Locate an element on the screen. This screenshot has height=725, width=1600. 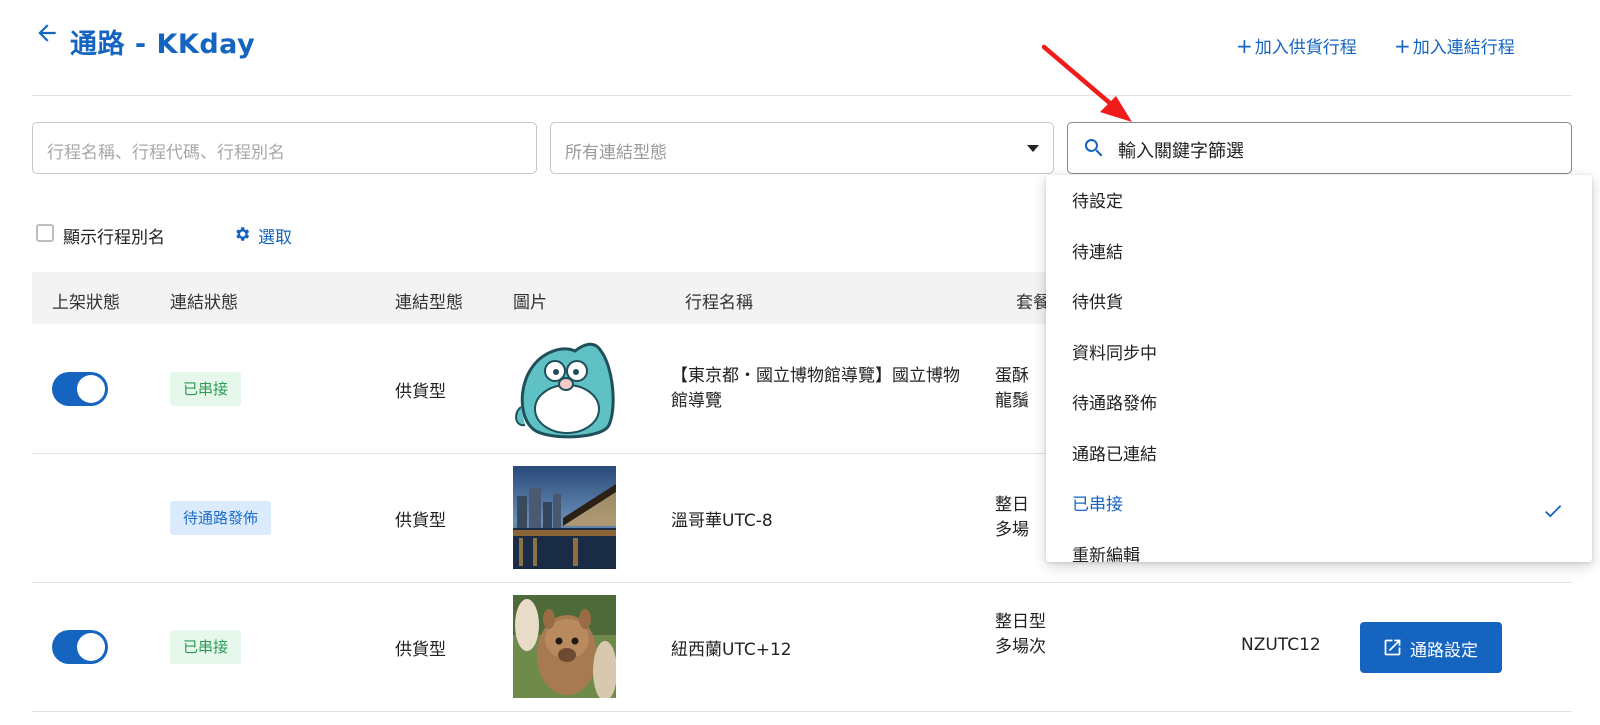
channel-settings-button: 通路設定 is located at coordinates (1431, 647).